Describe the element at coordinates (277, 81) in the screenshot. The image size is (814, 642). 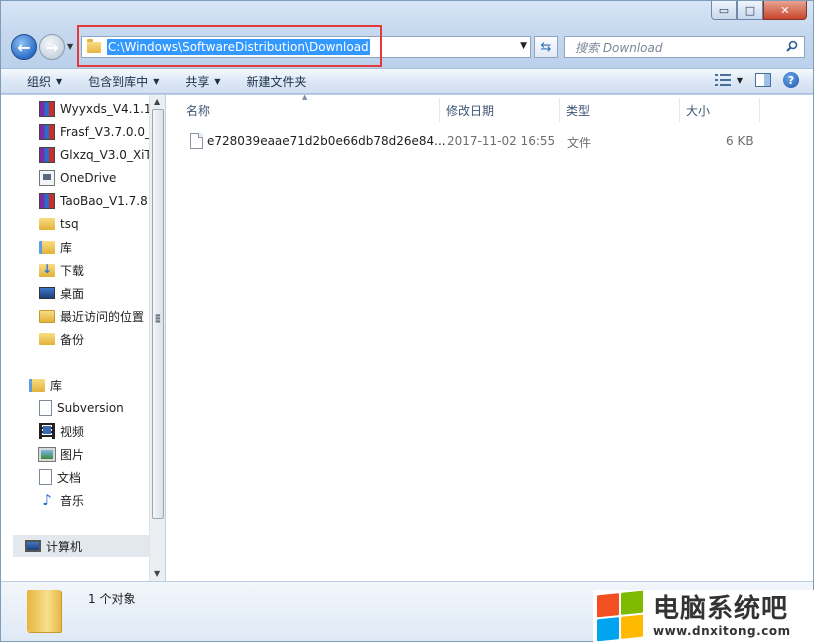
I see `new-folder-button: 新建文件夹` at that location.